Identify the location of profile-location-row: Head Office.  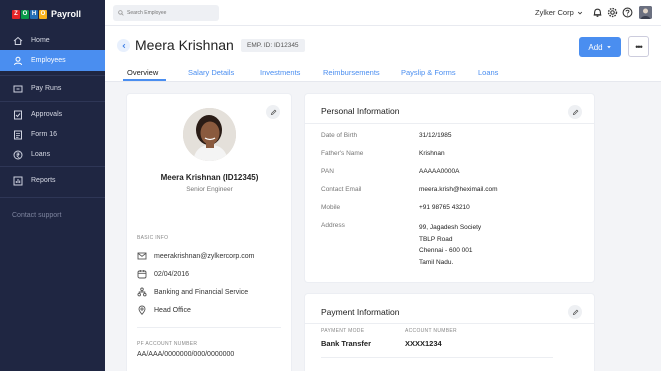
(164, 310).